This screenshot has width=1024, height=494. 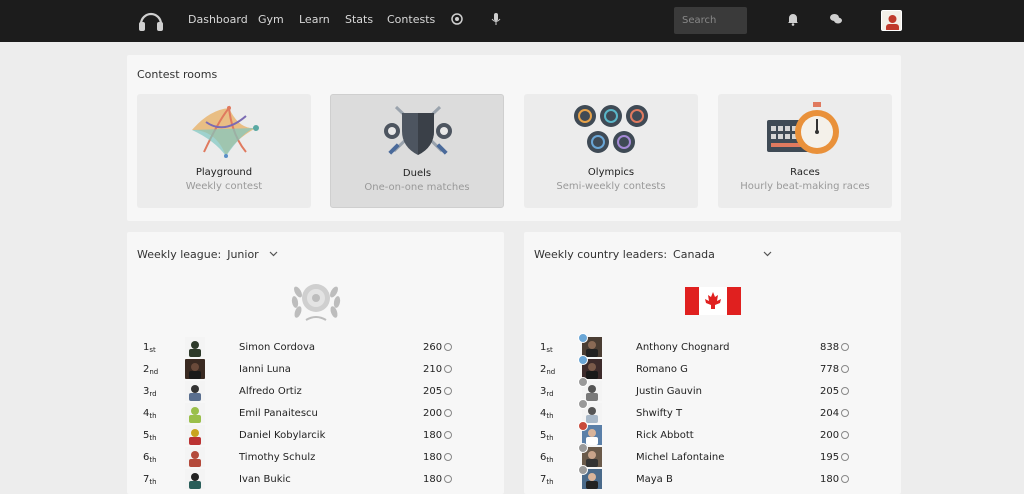 I want to click on score: 205, so click(x=835, y=391).